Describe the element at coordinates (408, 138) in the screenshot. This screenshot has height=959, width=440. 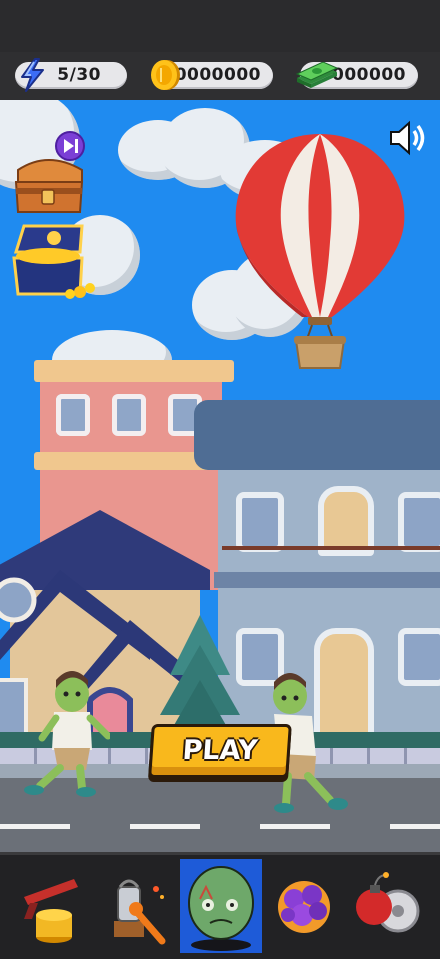
I see `sound-icon` at that location.